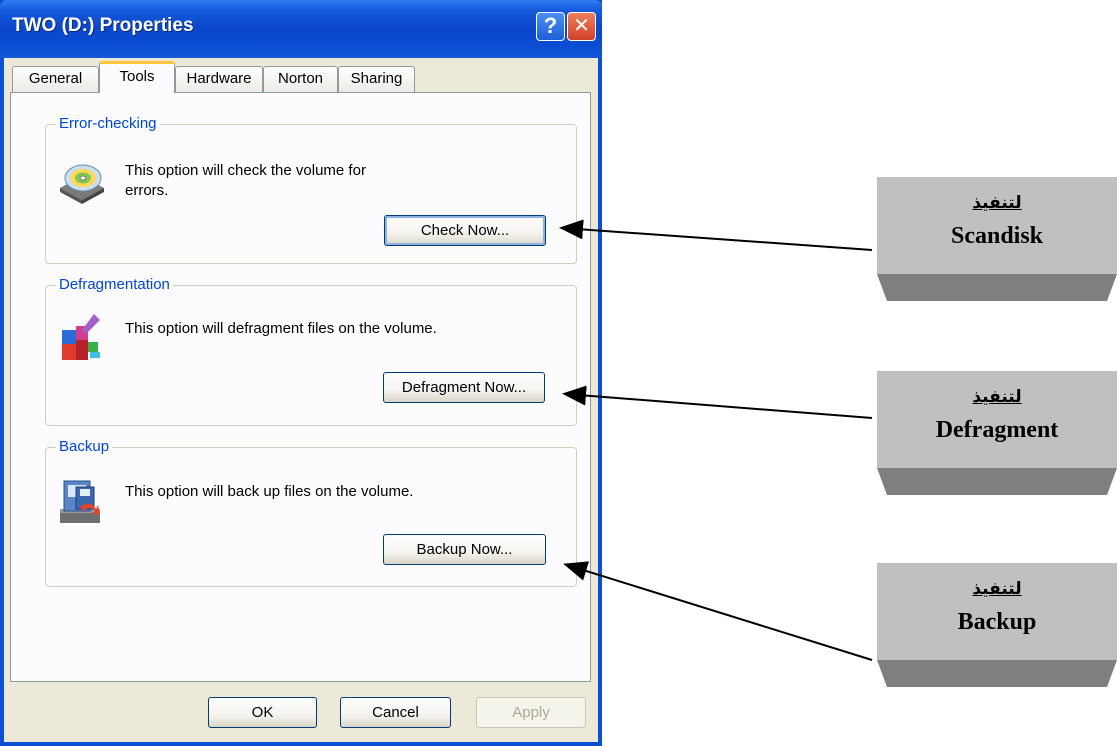 Image resolution: width=1117 pixels, height=746 pixels. What do you see at coordinates (997, 589) in the screenshot?
I see `callout-backup-arabic: لتنفيذ` at bounding box center [997, 589].